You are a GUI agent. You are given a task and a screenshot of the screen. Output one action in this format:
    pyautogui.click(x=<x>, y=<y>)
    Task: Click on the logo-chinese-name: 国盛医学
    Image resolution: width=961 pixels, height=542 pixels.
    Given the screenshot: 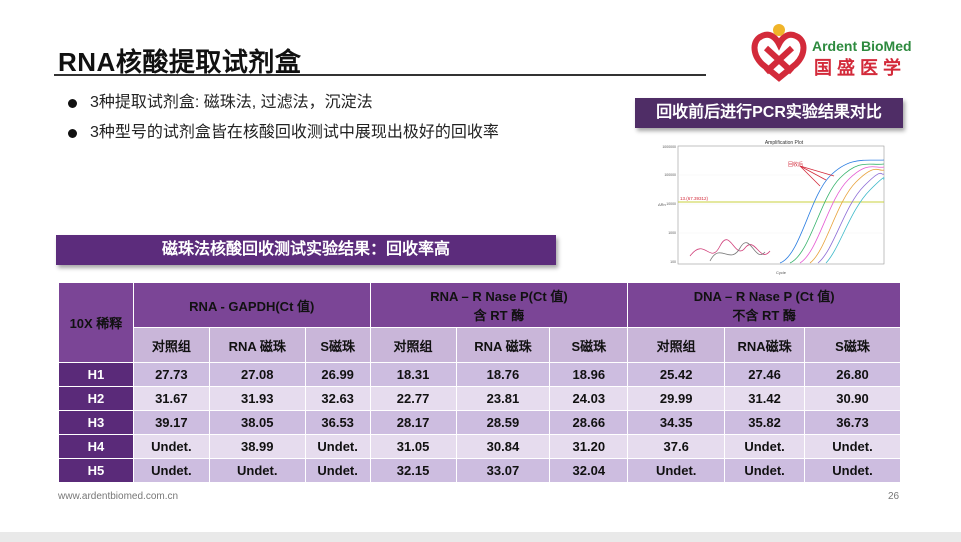 What is the action you would take?
    pyautogui.click(x=860, y=68)
    